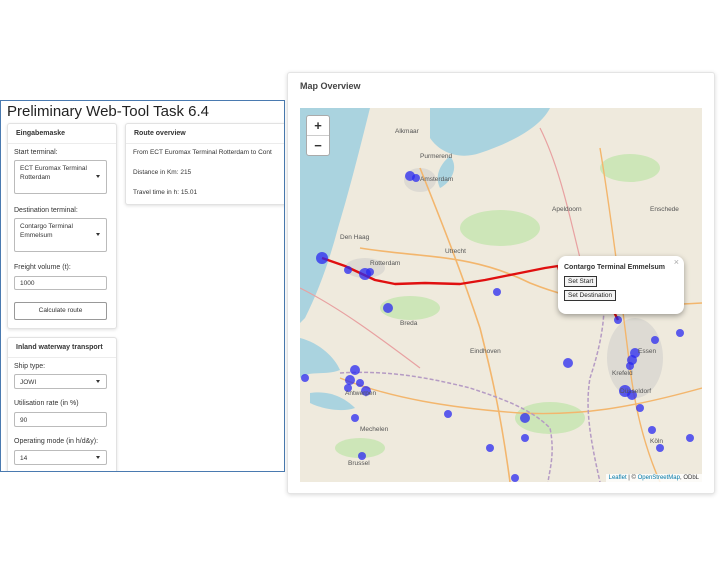 The image size is (720, 576). What do you see at coordinates (189, 192) in the screenshot?
I see `travel-time-value: 15.01` at bounding box center [189, 192].